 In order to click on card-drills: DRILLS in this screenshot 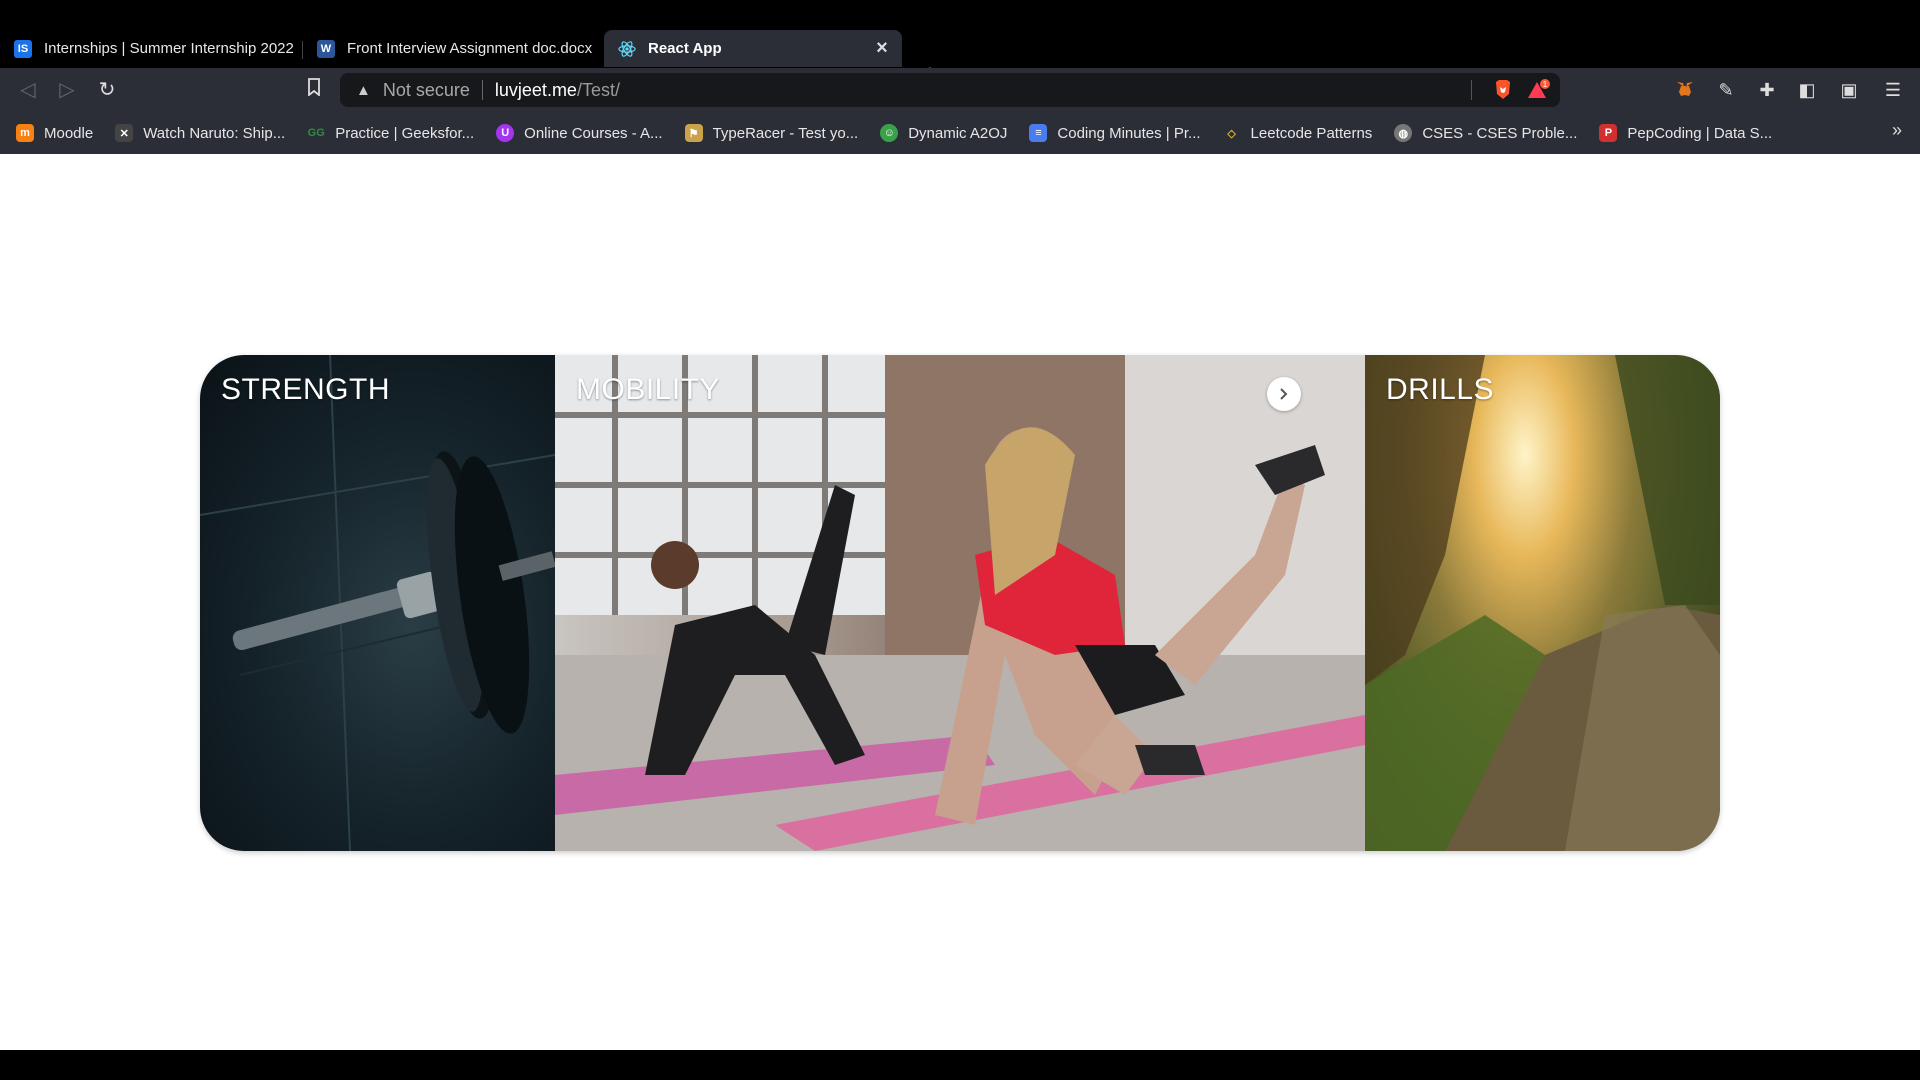, I will do `click(1542, 603)`.